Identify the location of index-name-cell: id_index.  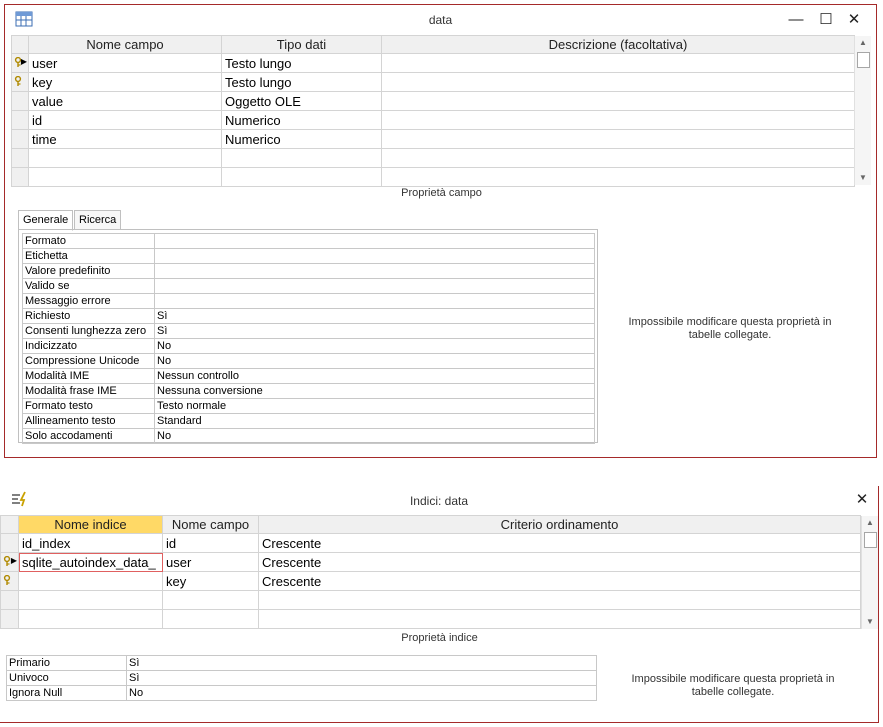
(90, 543).